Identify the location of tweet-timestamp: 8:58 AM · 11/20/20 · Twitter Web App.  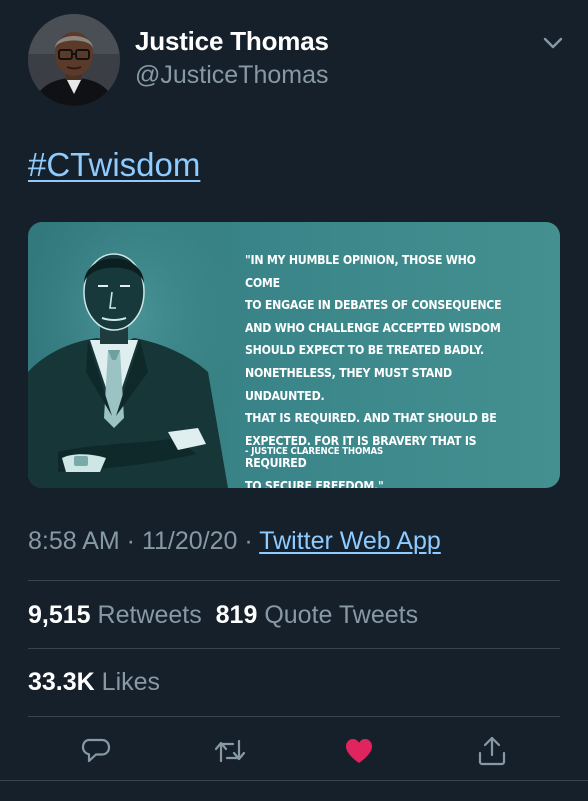
(234, 541).